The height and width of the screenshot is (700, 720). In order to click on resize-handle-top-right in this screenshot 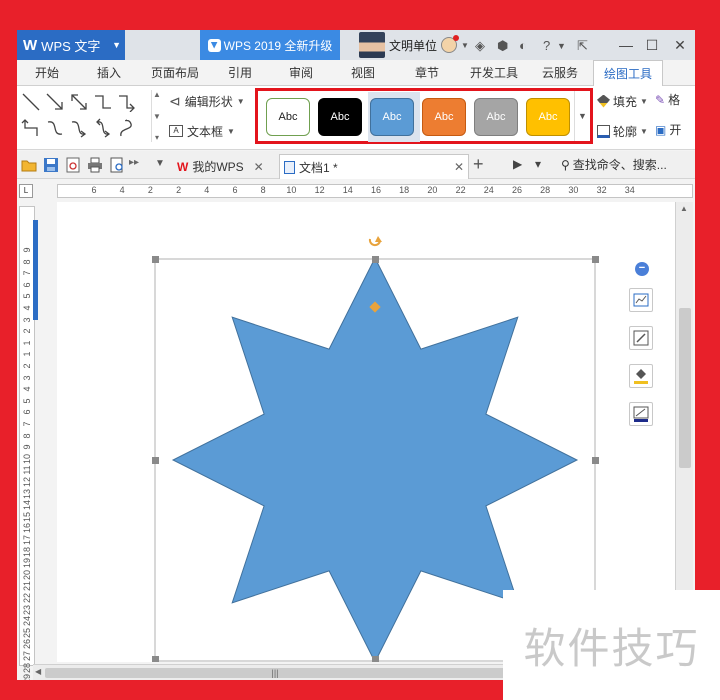, I will do `click(595, 259)`.